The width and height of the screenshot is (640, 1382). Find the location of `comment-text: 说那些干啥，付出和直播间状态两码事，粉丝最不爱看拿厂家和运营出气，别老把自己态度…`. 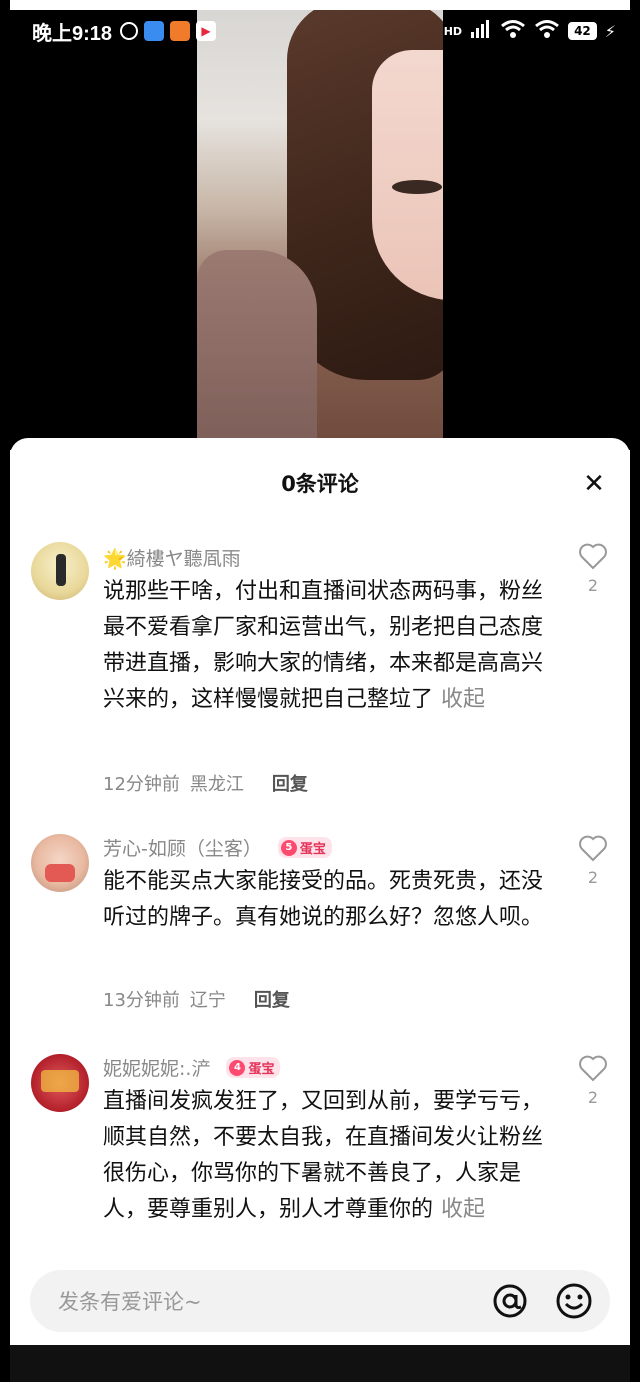

comment-text: 说那些干啥，付出和直播间状态两码事，粉丝最不爱看拿厂家和运营出气，别老把自己态度… is located at coordinates (323, 645).